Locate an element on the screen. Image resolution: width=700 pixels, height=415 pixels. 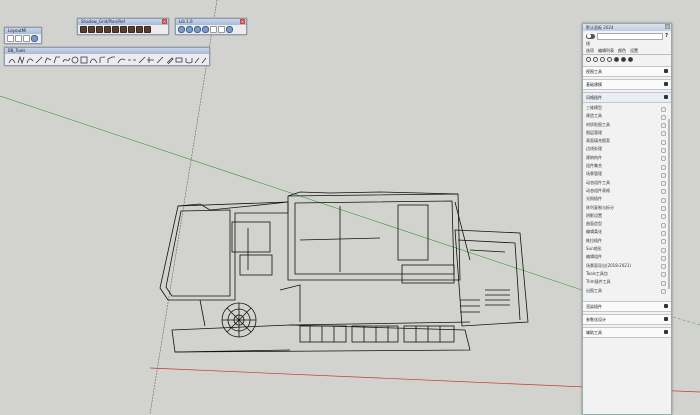
pan-icon is located at coordinates (189, 29).